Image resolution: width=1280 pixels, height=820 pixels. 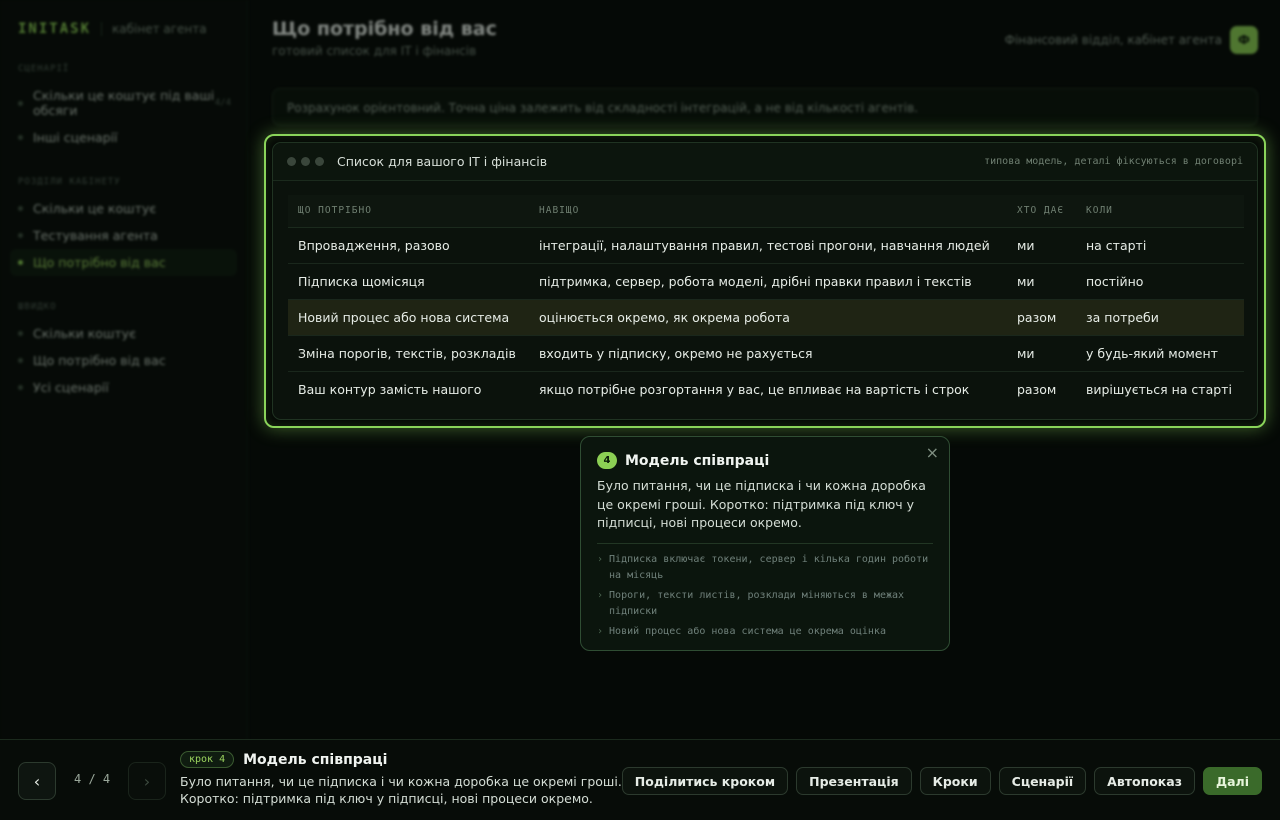 What do you see at coordinates (408, 245) in the screenshot?
I see `cell-what: Впровадження, разово` at bounding box center [408, 245].